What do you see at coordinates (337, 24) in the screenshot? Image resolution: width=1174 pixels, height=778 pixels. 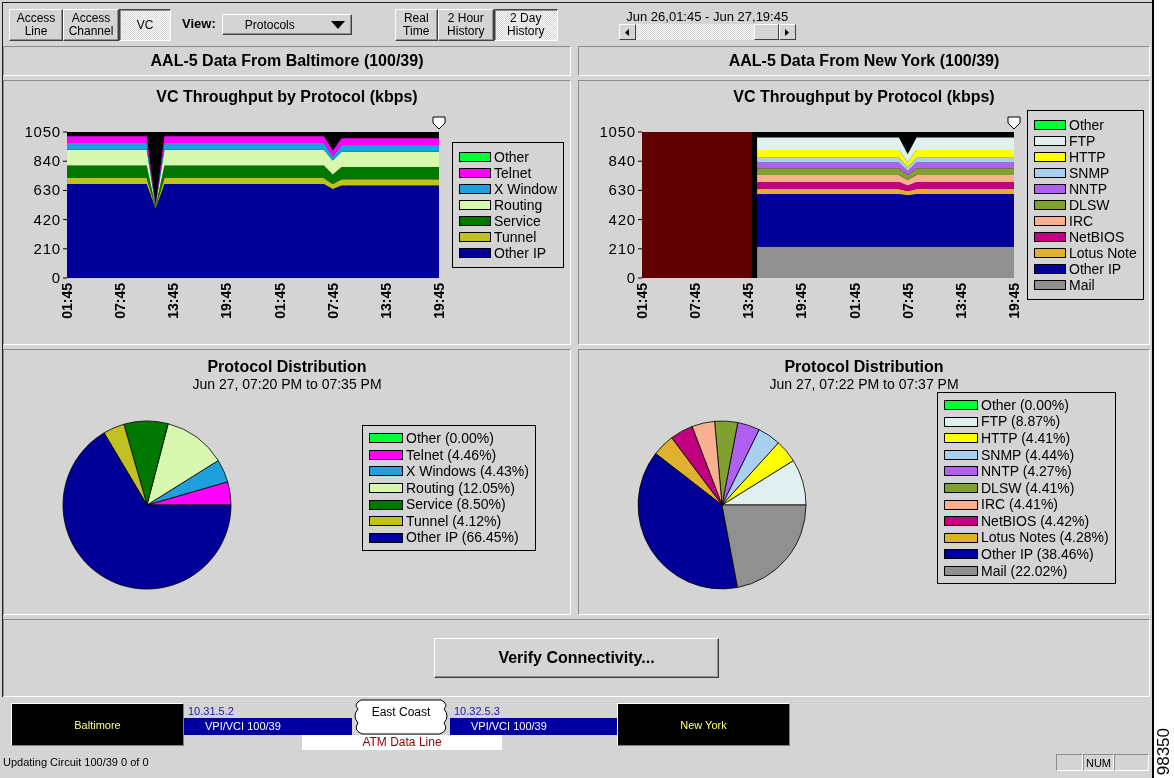 I see `caret-icon` at bounding box center [337, 24].